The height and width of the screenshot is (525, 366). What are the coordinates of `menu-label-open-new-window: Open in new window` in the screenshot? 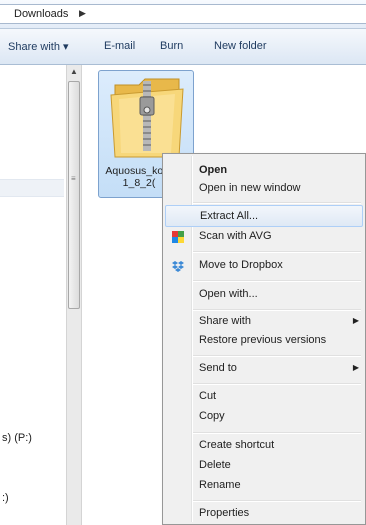 It's located at (250, 188).